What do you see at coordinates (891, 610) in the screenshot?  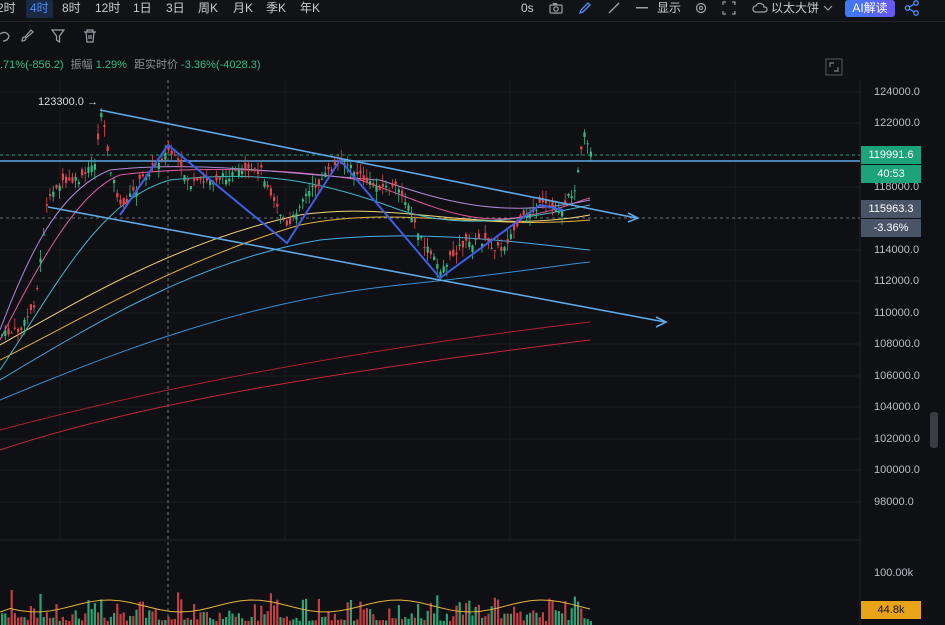 I see `current-volume-tag: 44.8k` at bounding box center [891, 610].